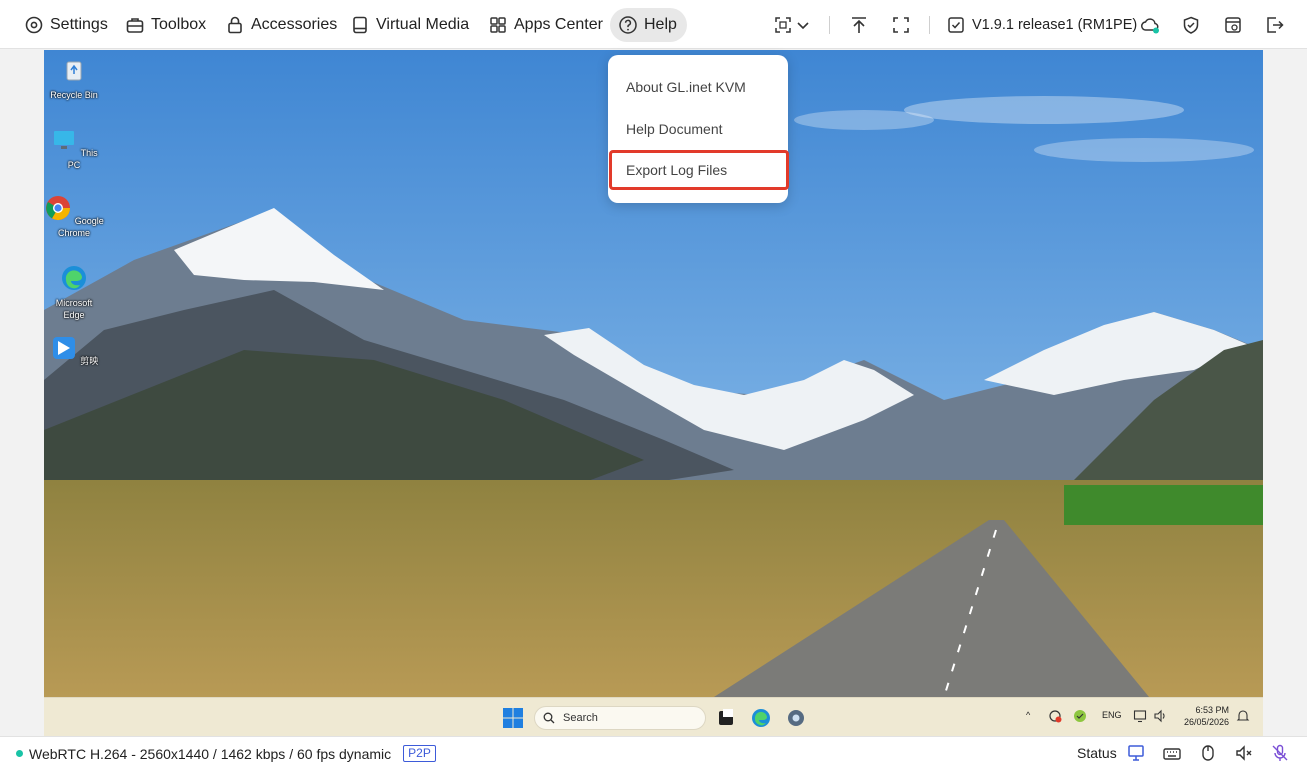 The width and height of the screenshot is (1307, 768). I want to click on menu-item-export-log-files: Export Log Files, so click(699, 170).